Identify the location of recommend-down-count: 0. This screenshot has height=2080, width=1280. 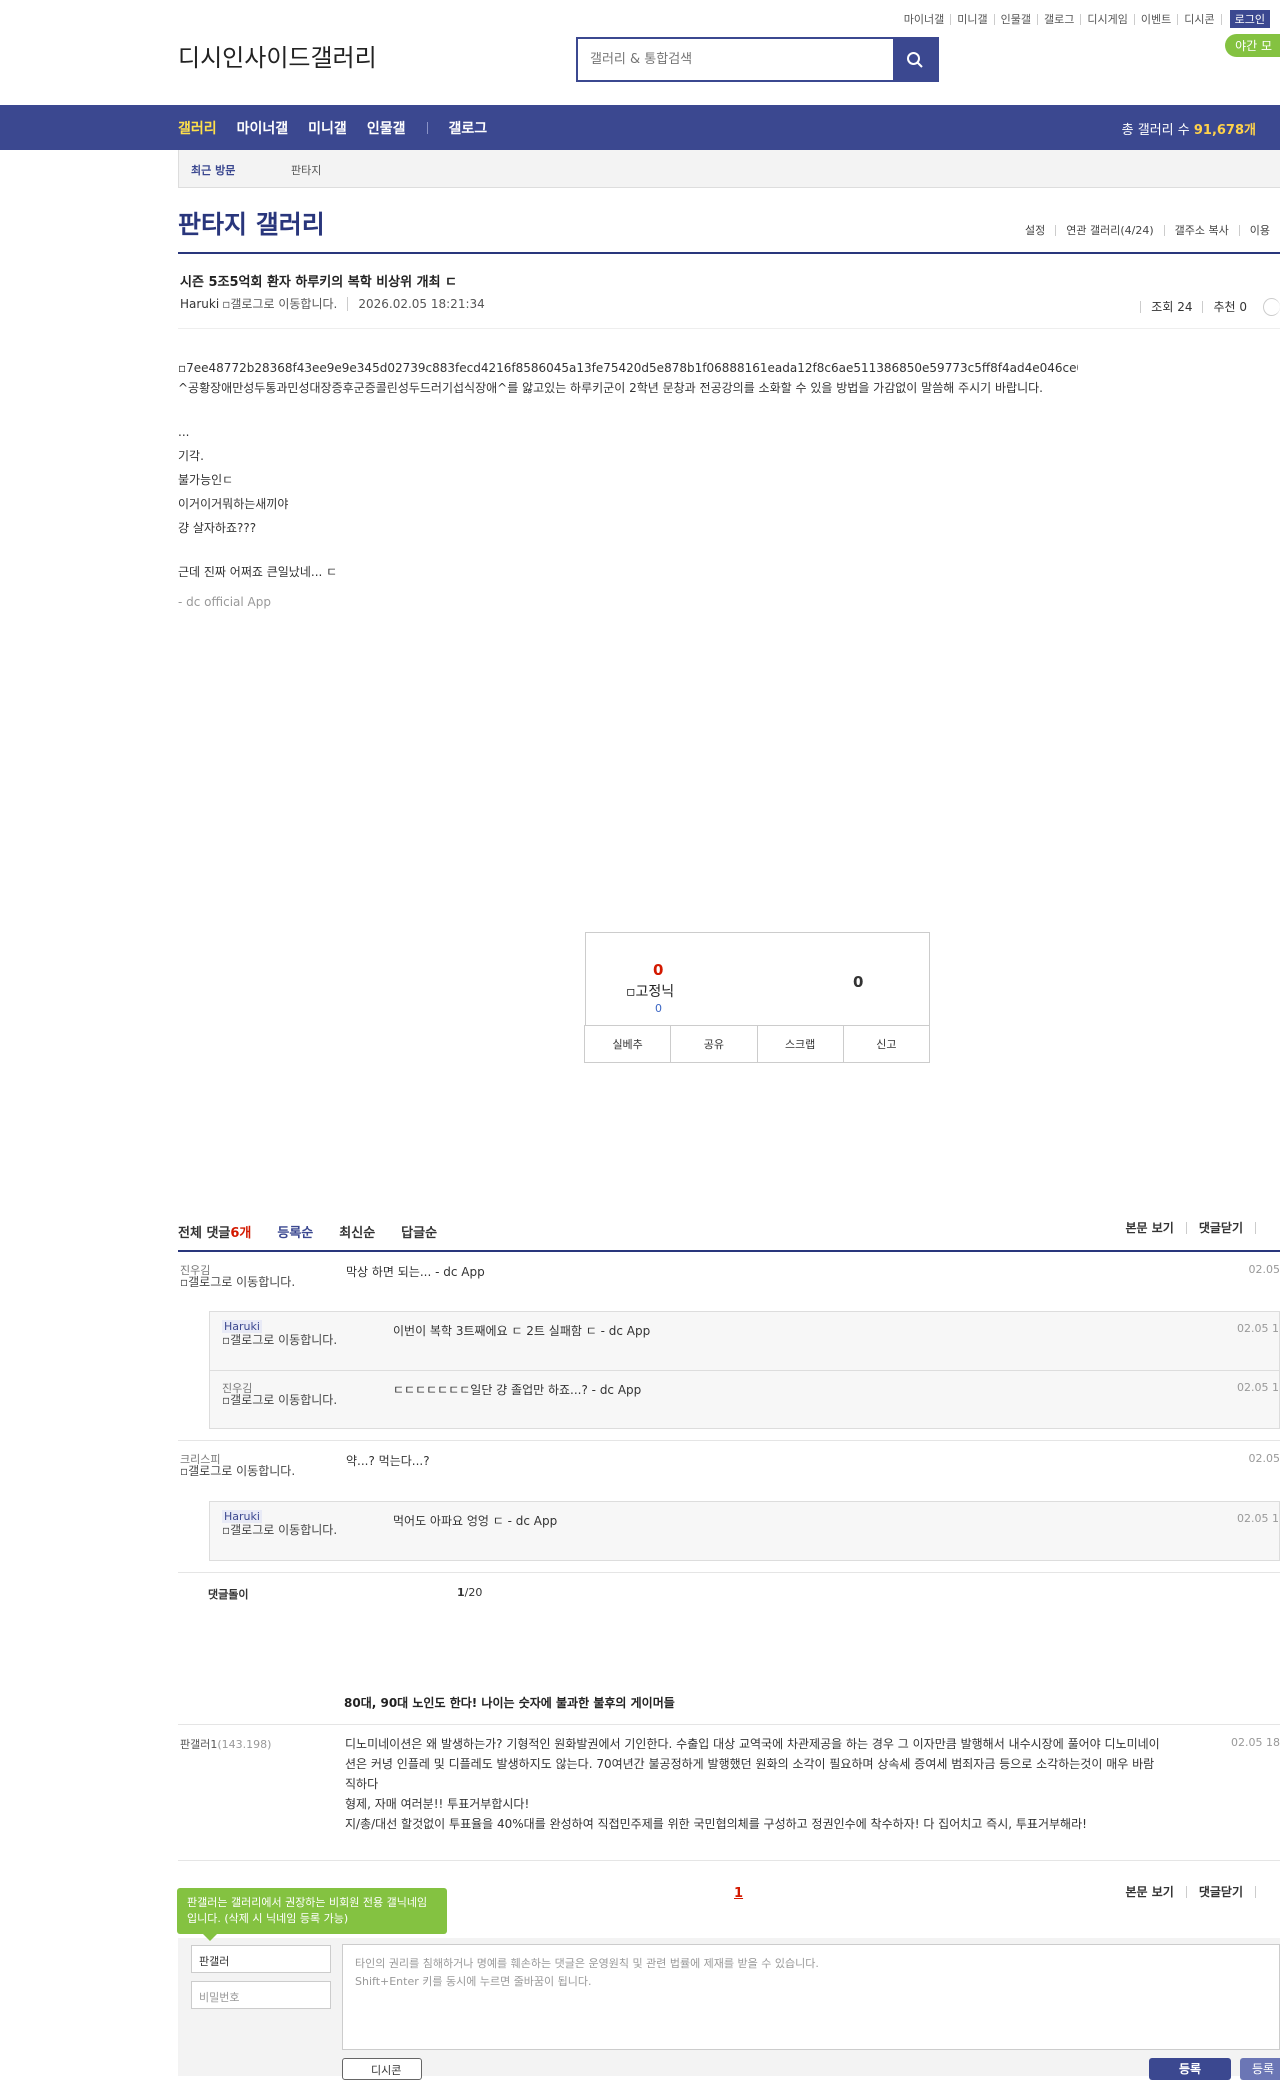
(858, 982).